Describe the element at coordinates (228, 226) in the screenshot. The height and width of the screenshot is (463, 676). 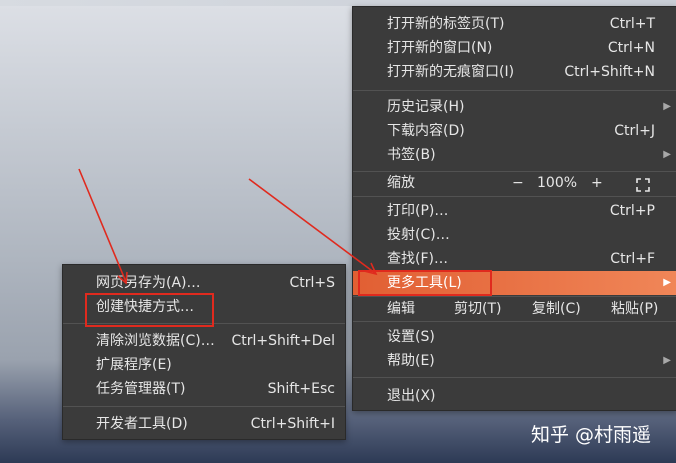
I see `annotation-arrows` at that location.